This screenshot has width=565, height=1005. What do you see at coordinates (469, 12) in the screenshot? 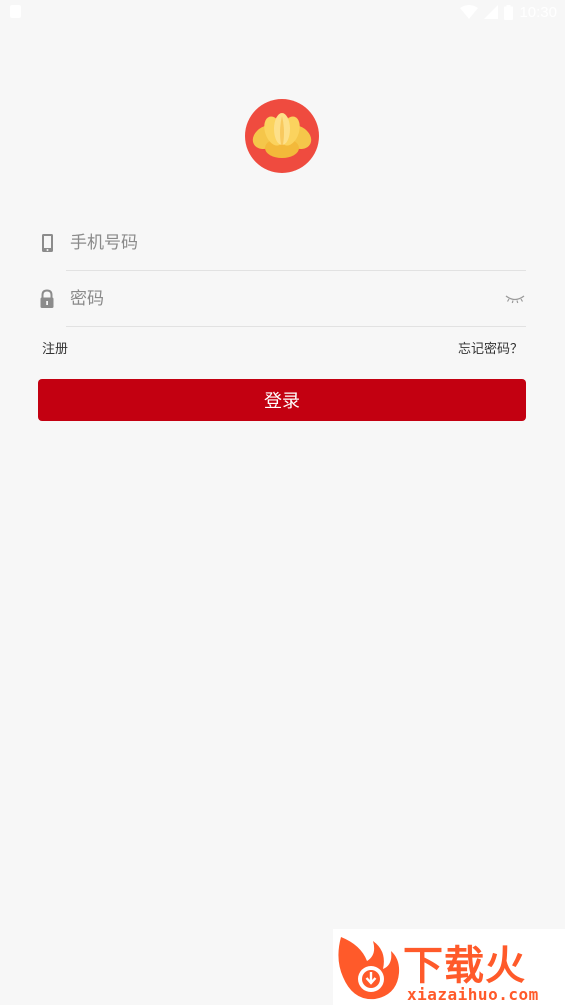
I see `wifi-icon` at bounding box center [469, 12].